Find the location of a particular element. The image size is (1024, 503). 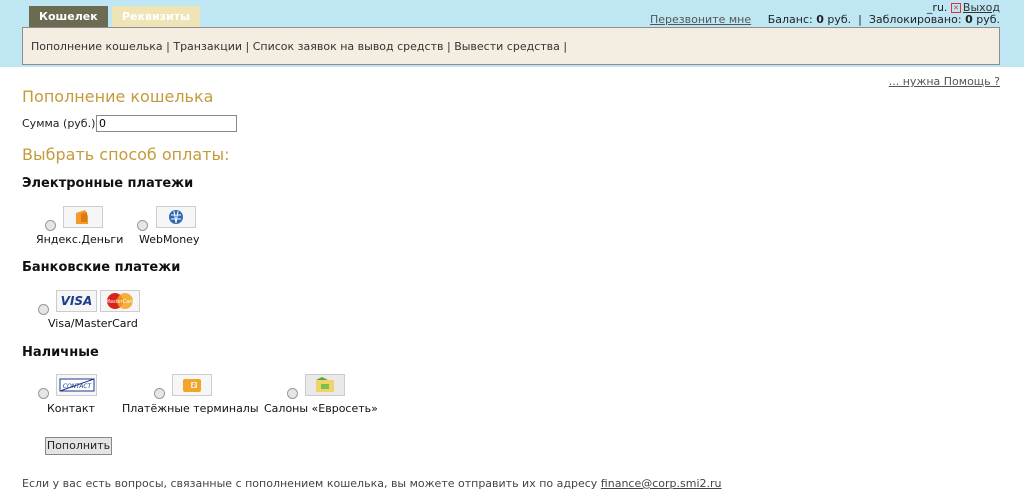

webmoney-icon is located at coordinates (176, 217).